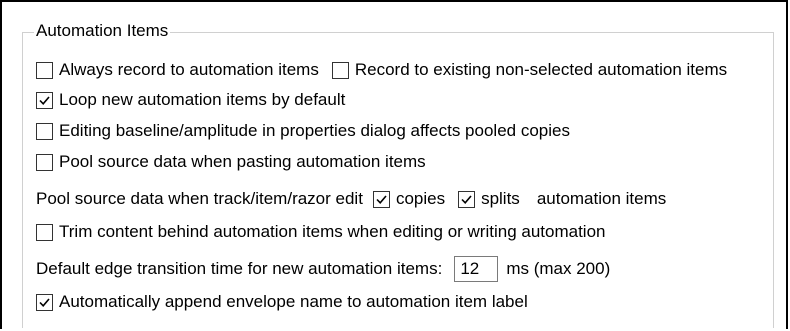 This screenshot has height=331, width=790. What do you see at coordinates (340, 70) in the screenshot?
I see `record-existing-checkbox` at bounding box center [340, 70].